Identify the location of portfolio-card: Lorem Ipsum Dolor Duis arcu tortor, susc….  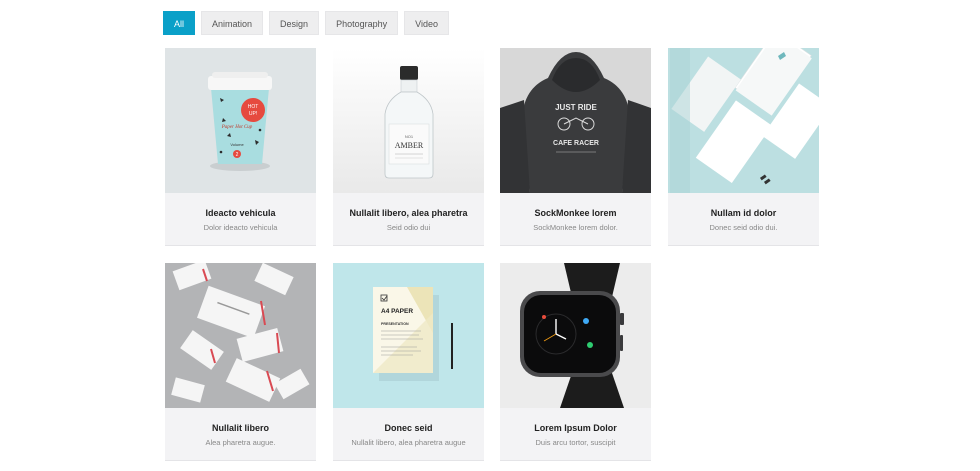
(575, 362).